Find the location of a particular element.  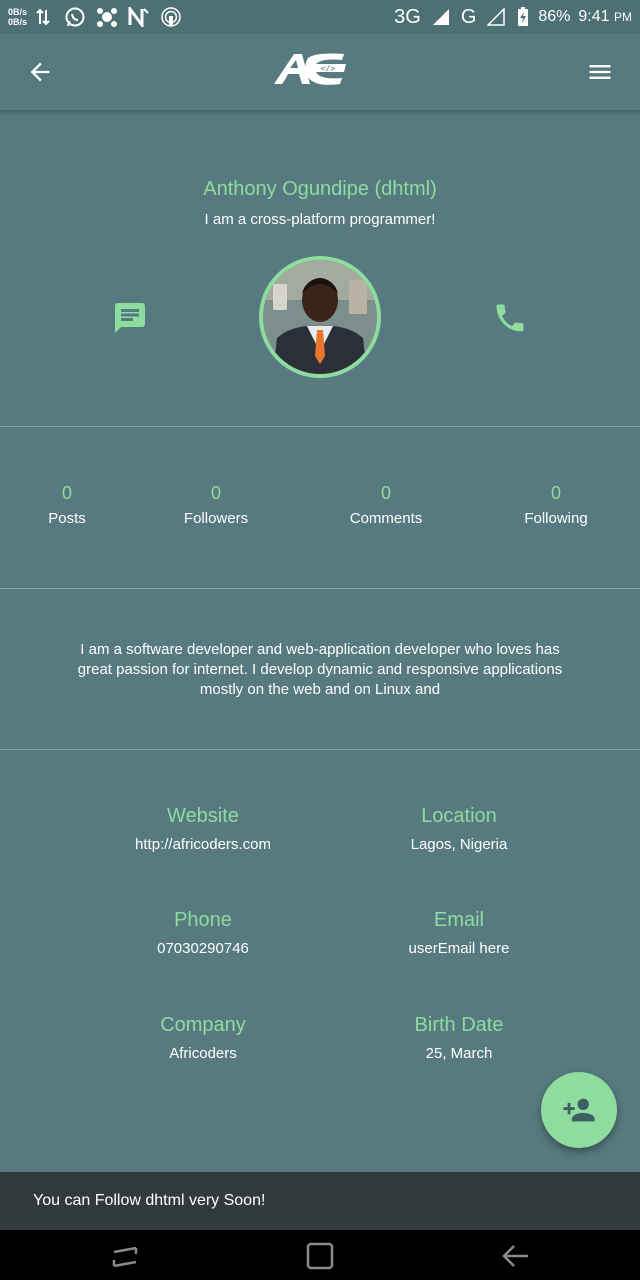

email-value: userEmail here is located at coordinates (459, 948).